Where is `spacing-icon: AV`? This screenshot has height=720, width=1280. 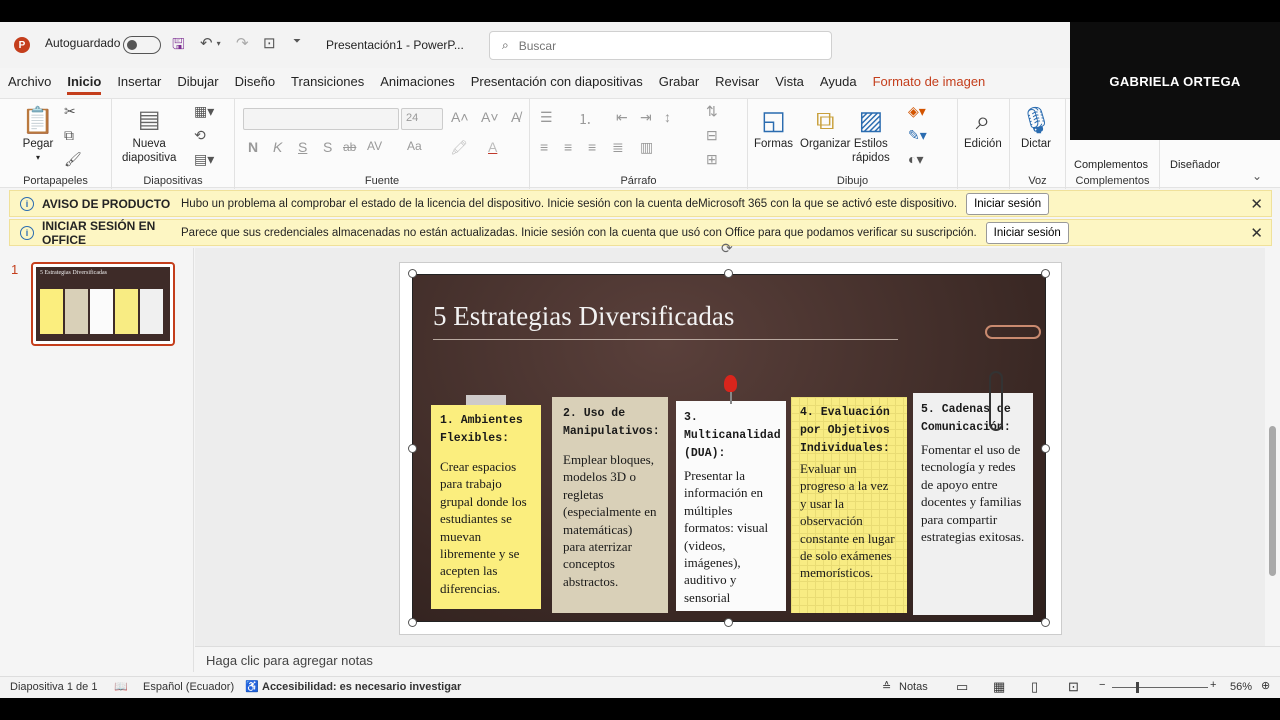 spacing-icon: AV is located at coordinates (374, 146).